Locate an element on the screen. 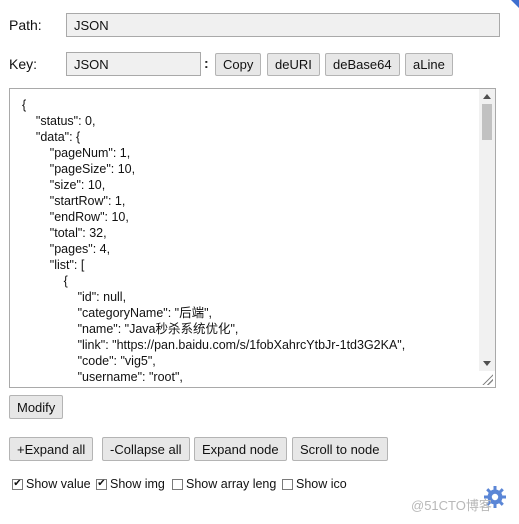  expand-node-button: Expand node is located at coordinates (240, 449).